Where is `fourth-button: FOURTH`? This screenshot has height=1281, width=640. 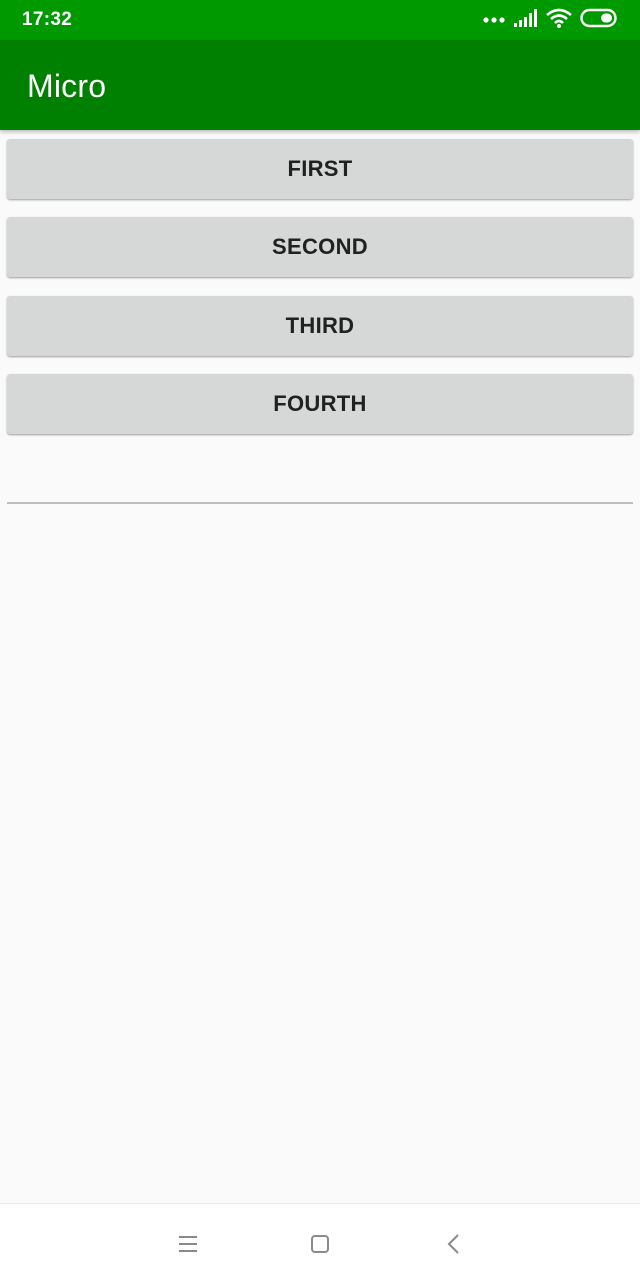 fourth-button: FOURTH is located at coordinates (320, 404).